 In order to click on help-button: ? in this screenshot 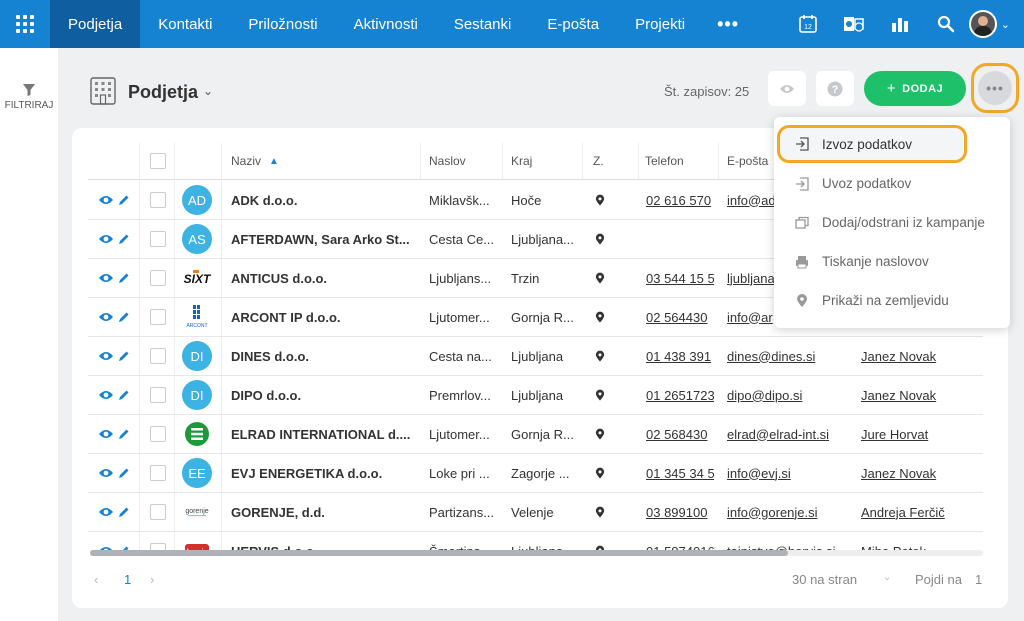, I will do `click(835, 88)`.